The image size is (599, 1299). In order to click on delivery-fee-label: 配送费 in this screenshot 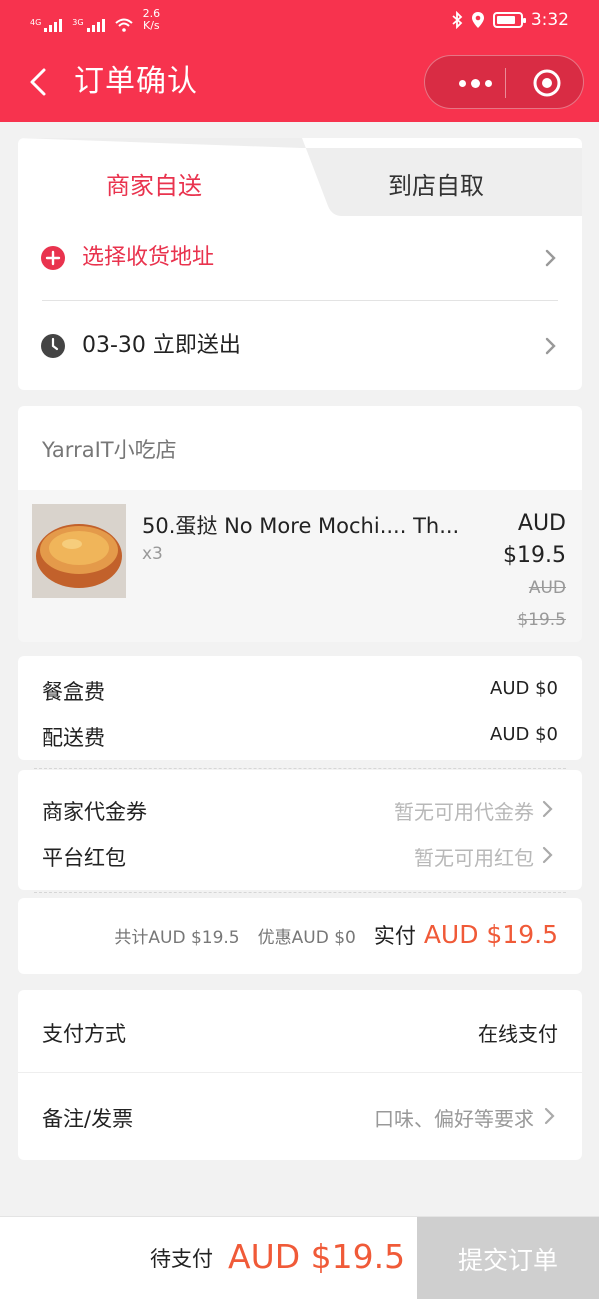, I will do `click(73, 738)`.